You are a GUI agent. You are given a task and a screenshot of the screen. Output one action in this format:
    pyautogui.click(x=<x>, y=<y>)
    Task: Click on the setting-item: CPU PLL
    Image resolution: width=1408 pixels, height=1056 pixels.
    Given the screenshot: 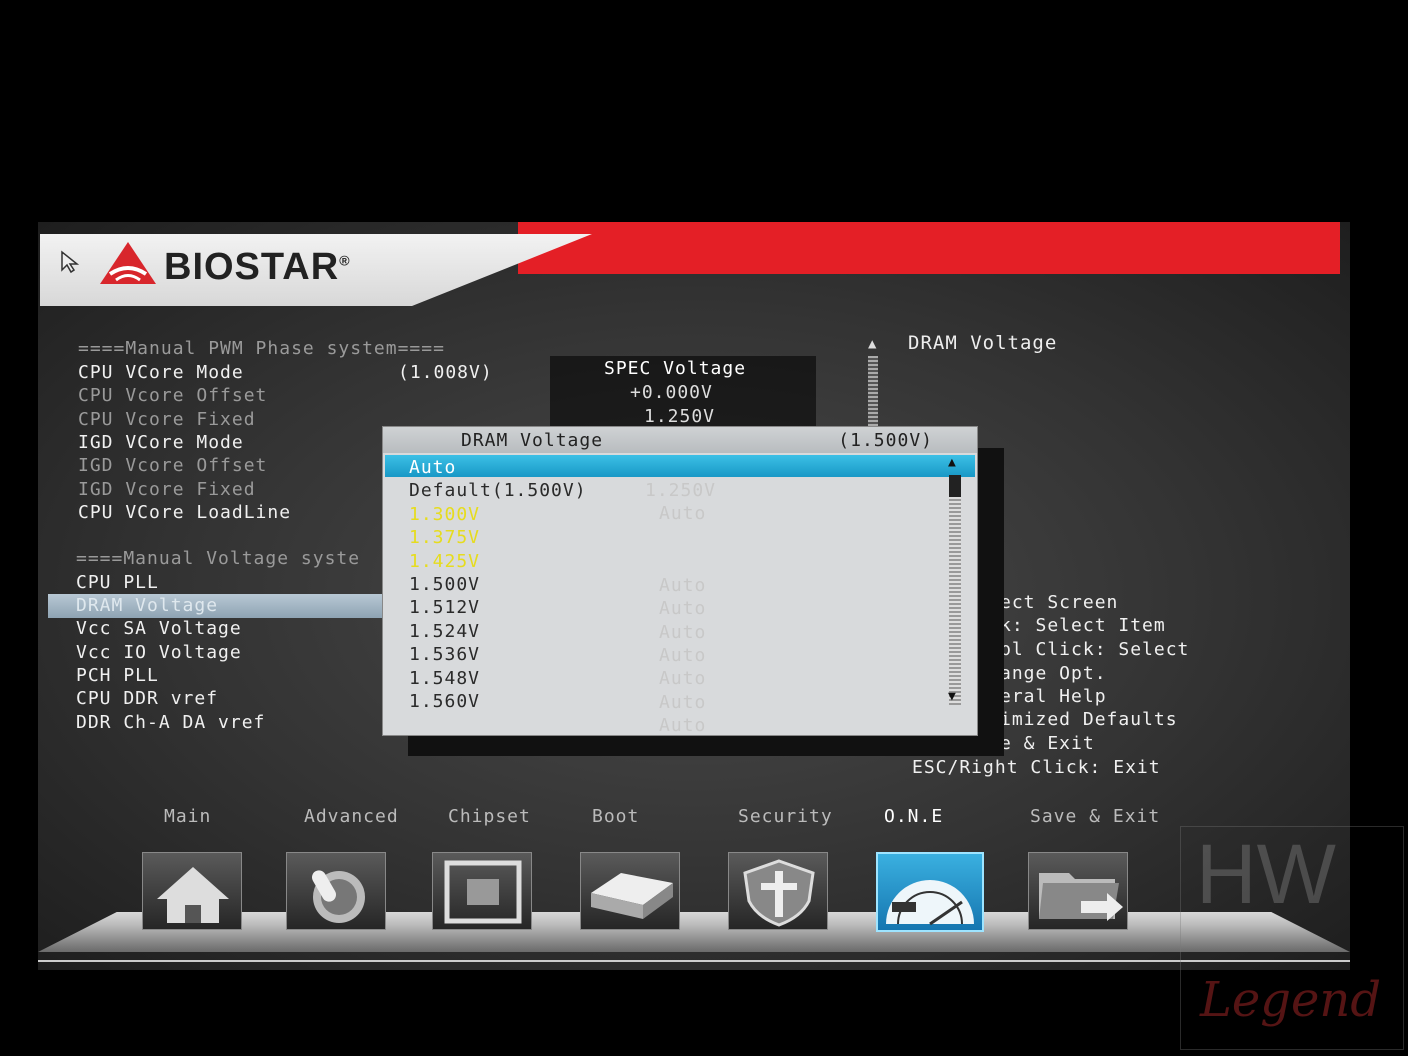 What is the action you would take?
    pyautogui.click(x=117, y=582)
    